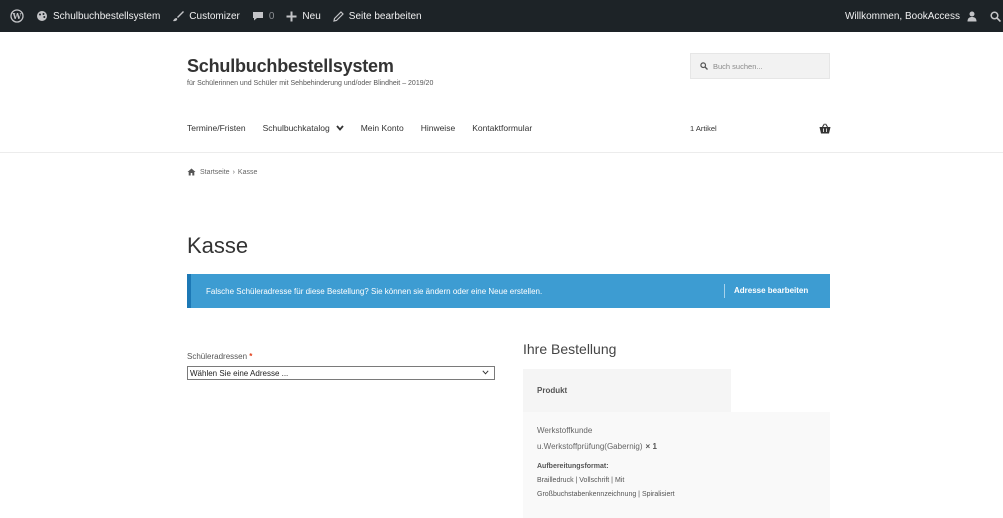 The width and height of the screenshot is (1003, 518). I want to click on edit-address-button: Adresse bearbeiten, so click(771, 290).